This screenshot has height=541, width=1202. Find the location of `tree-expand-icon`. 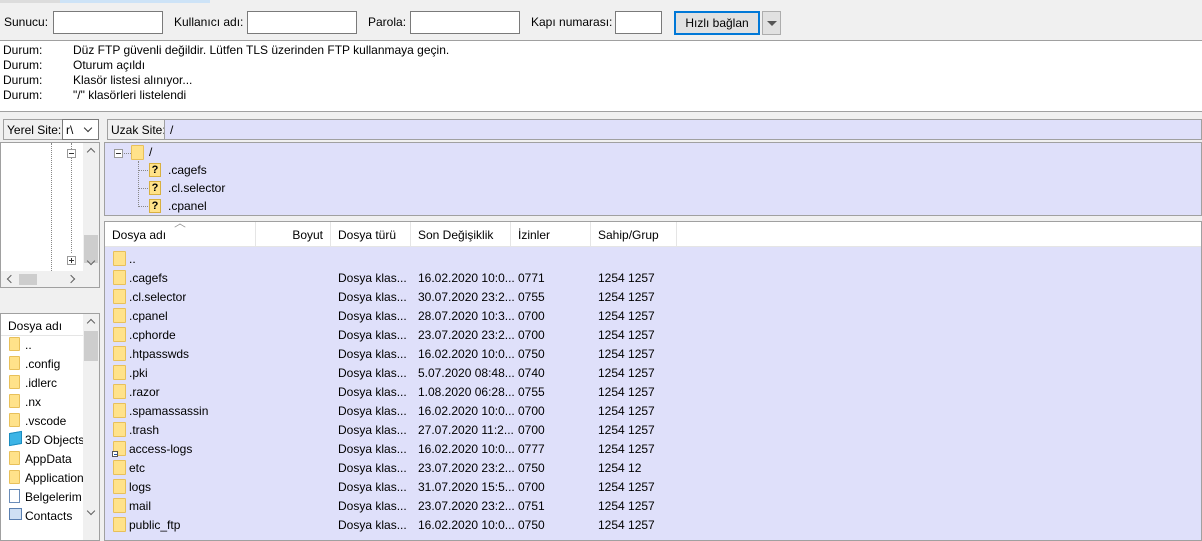

tree-expand-icon is located at coordinates (71, 260).